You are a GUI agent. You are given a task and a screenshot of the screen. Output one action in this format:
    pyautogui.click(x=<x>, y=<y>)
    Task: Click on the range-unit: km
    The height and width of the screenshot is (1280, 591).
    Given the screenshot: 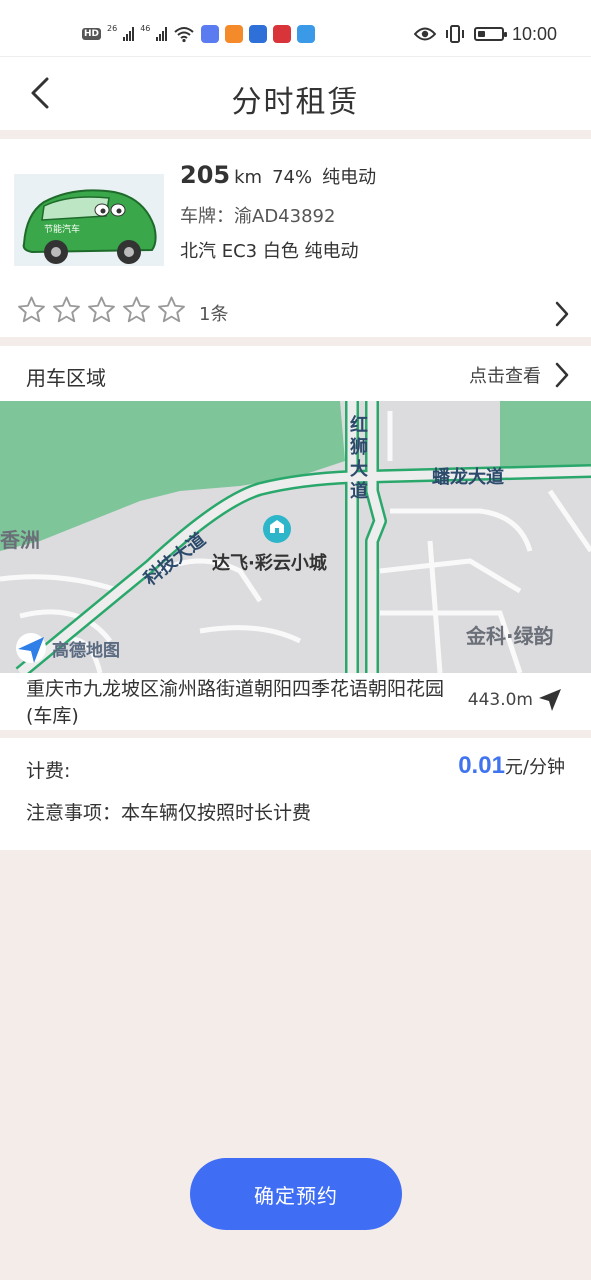 What is the action you would take?
    pyautogui.click(x=248, y=177)
    